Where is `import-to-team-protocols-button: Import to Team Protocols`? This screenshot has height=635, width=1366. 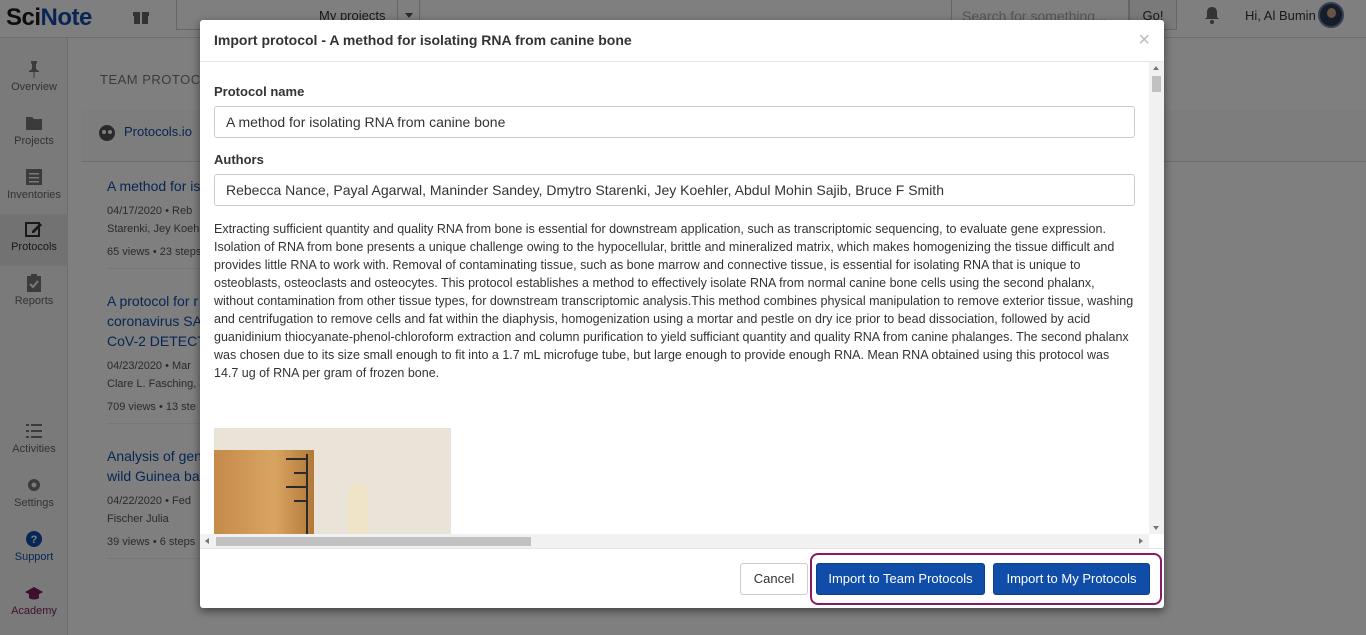 import-to-team-protocols-button: Import to Team Protocols is located at coordinates (900, 579).